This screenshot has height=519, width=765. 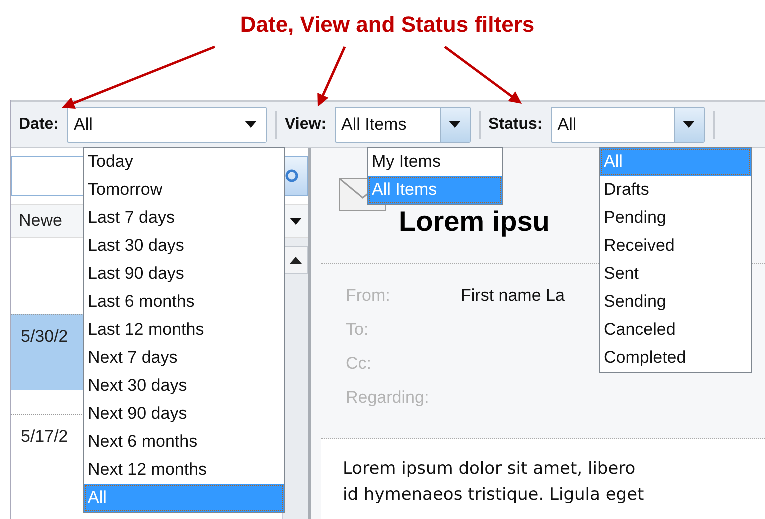 What do you see at coordinates (358, 330) in the screenshot?
I see `field-label: To:` at bounding box center [358, 330].